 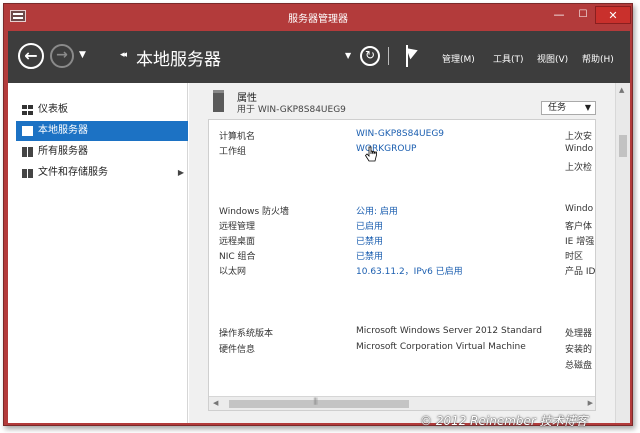 What do you see at coordinates (587, 107) in the screenshot?
I see `chevron-down-icon: ▼` at bounding box center [587, 107].